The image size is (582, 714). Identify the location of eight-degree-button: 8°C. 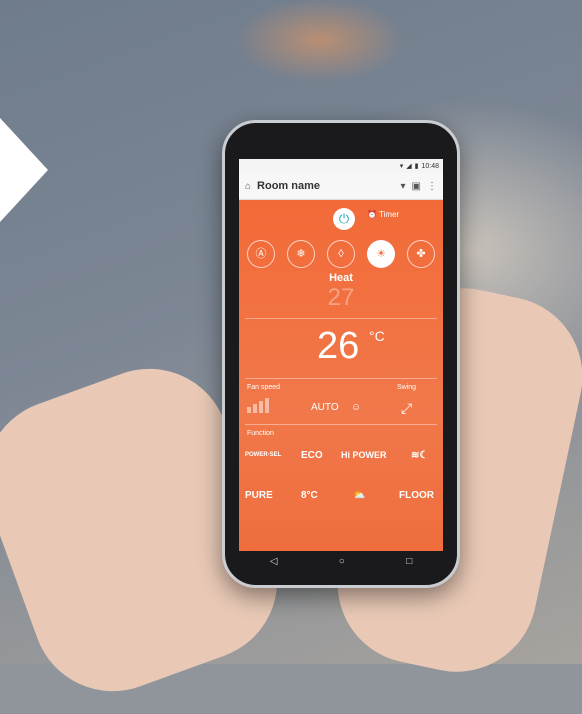
(309, 495).